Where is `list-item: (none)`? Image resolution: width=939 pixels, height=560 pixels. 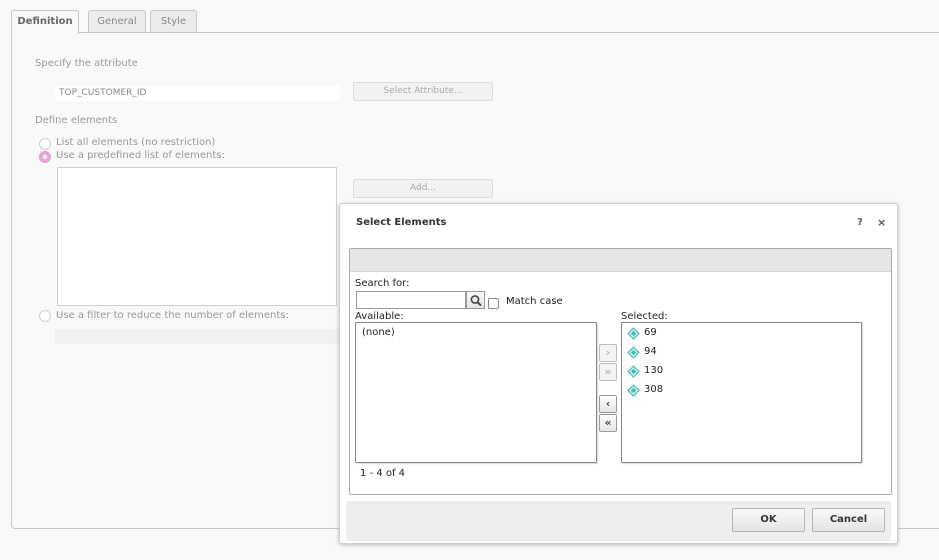 list-item: (none) is located at coordinates (378, 332).